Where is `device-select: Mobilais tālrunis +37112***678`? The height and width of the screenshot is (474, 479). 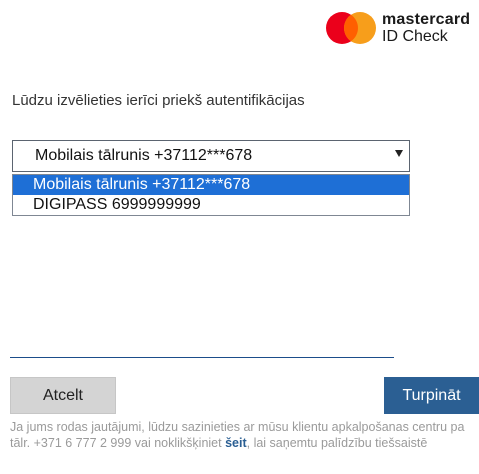
device-select: Mobilais tālrunis +37112***678 is located at coordinates (211, 156).